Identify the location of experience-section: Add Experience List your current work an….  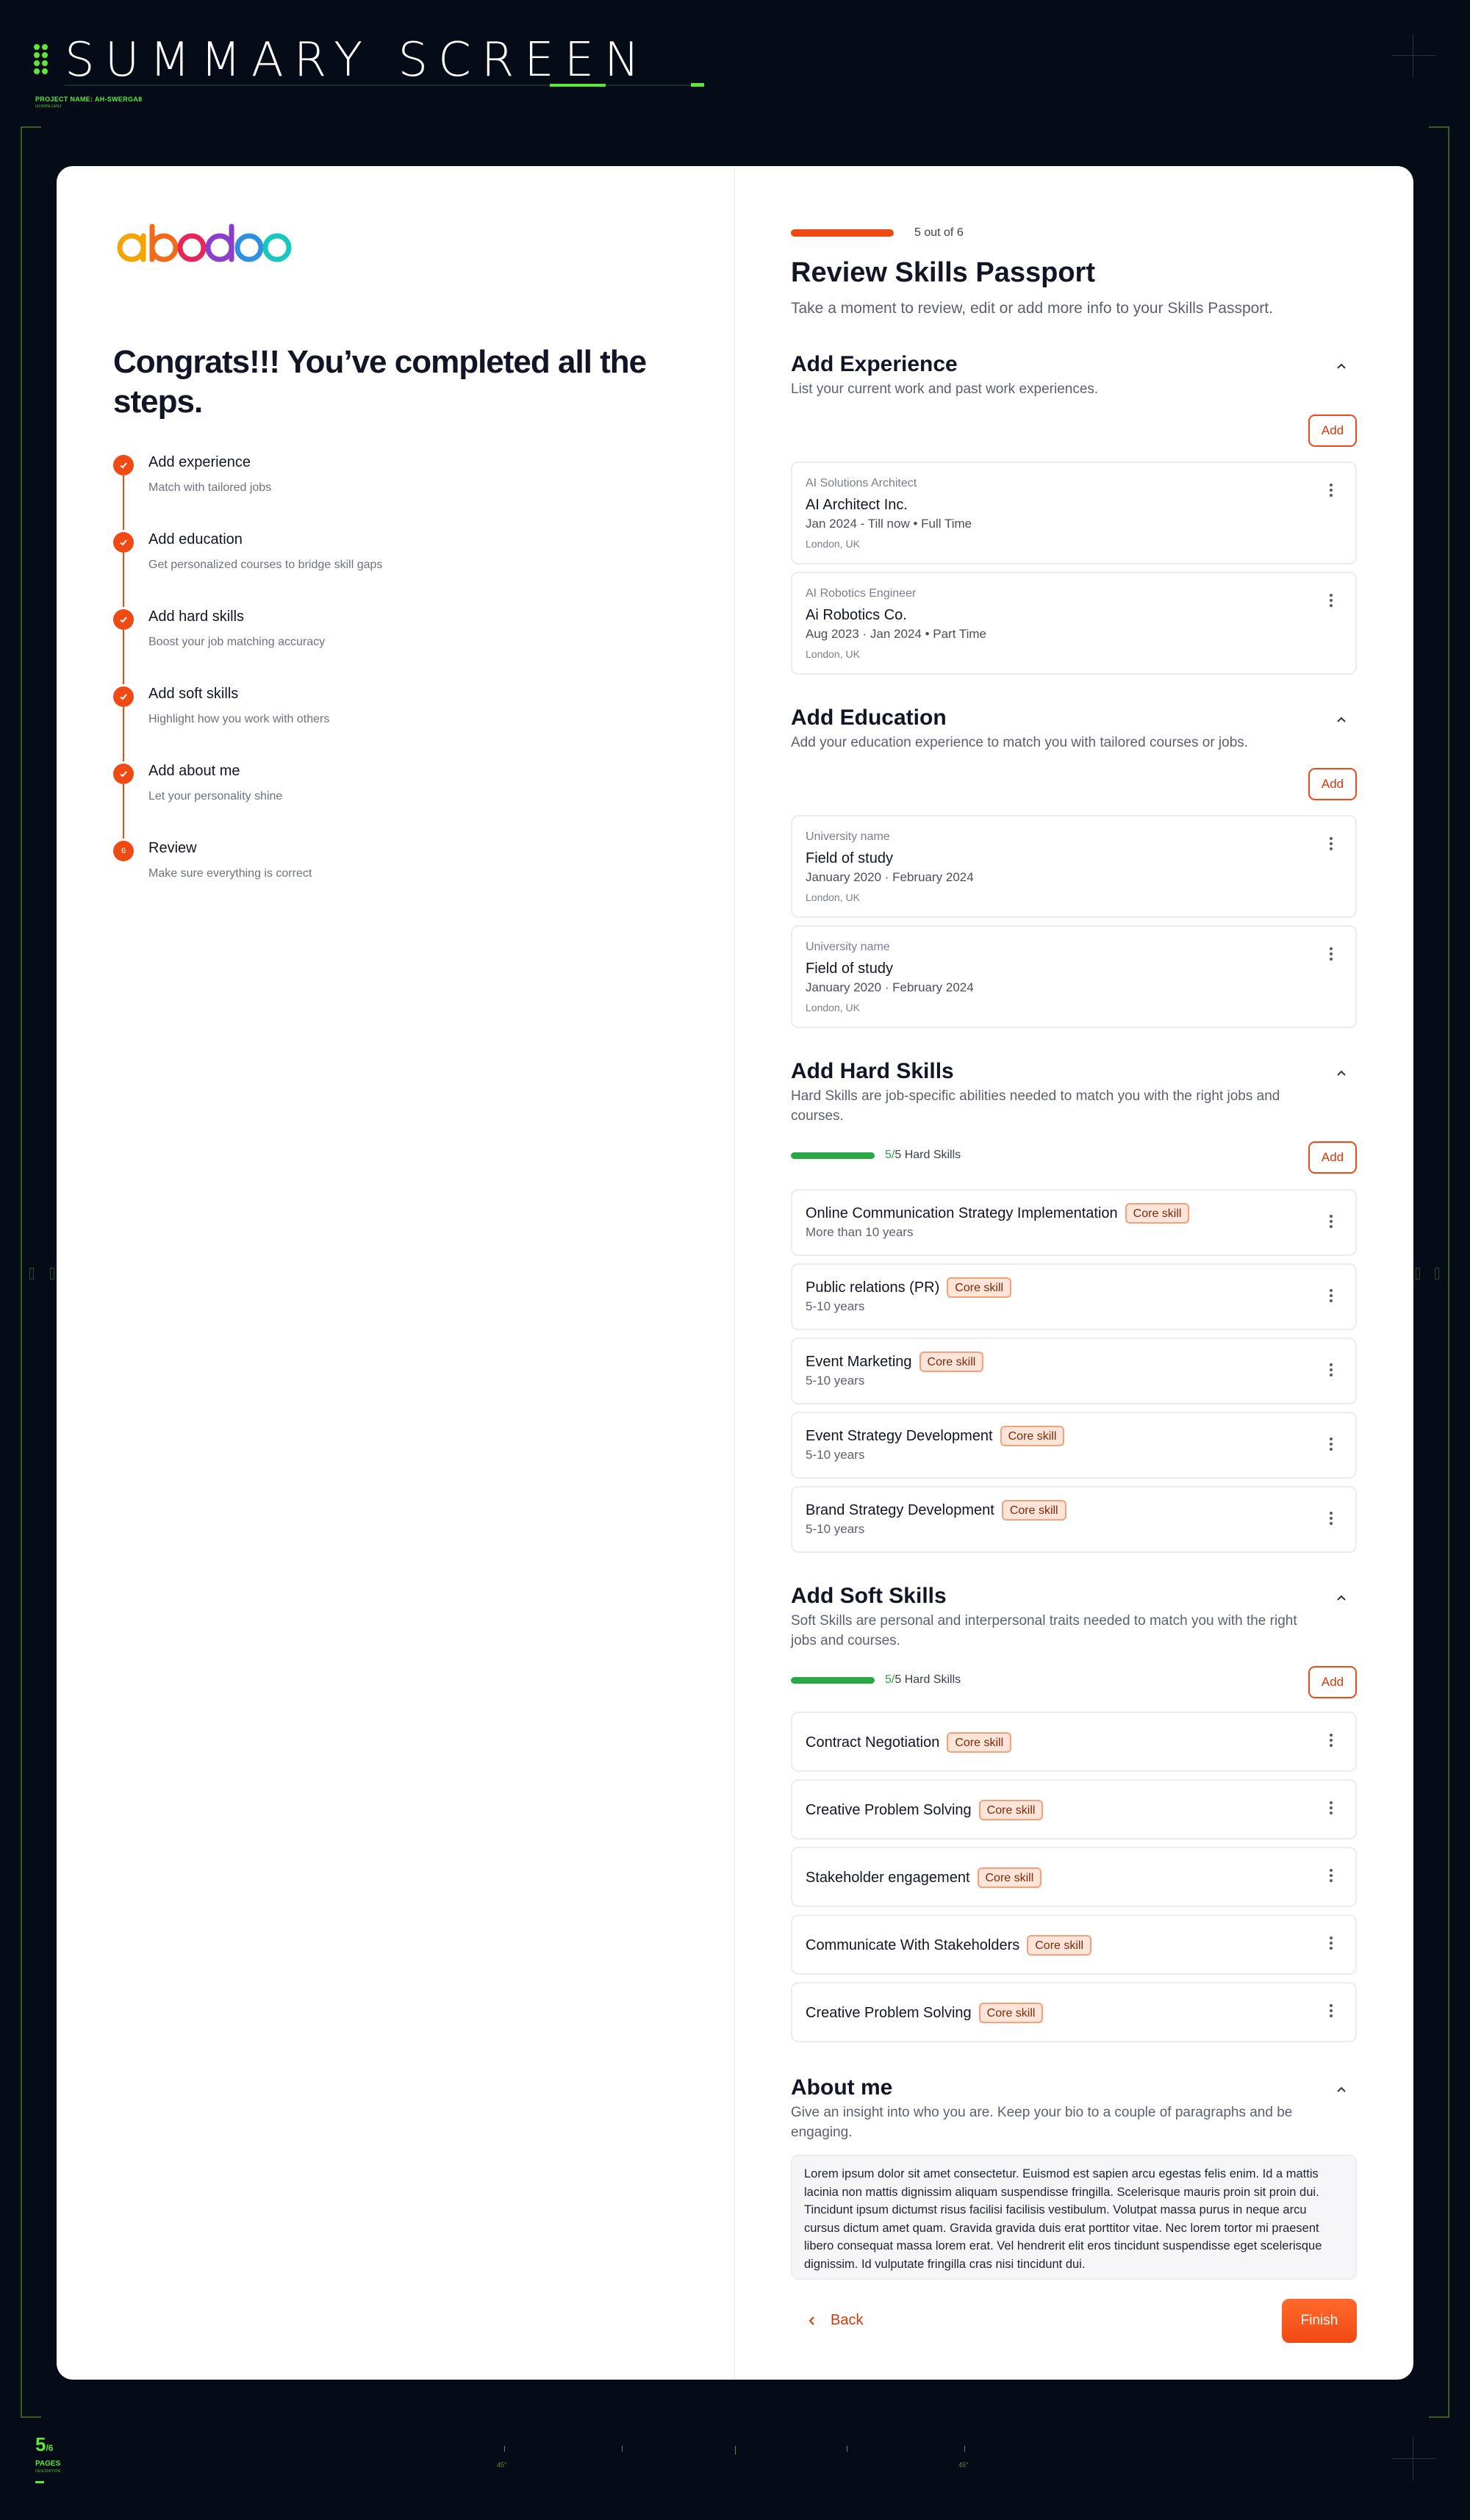
(1074, 375).